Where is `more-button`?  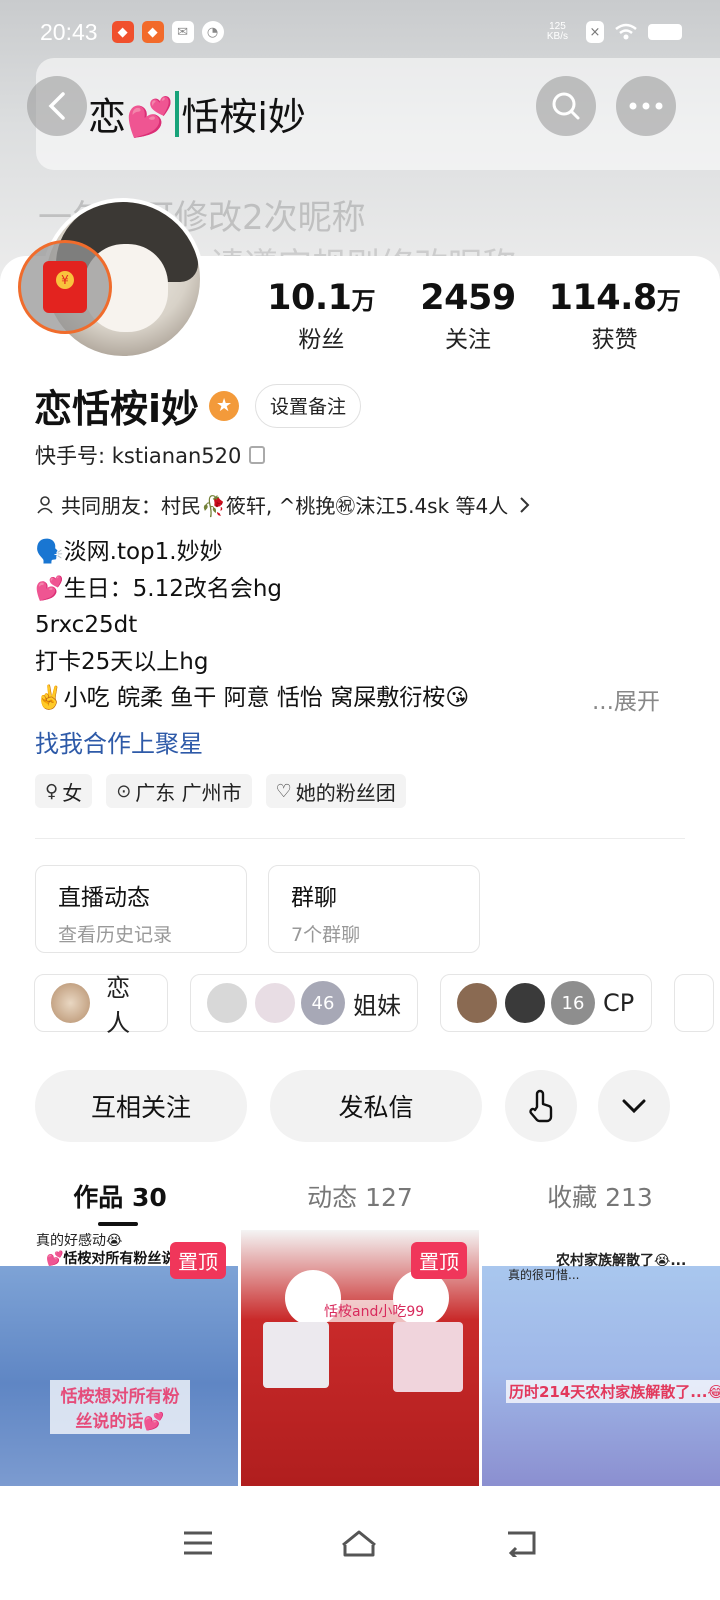
more-button is located at coordinates (646, 106).